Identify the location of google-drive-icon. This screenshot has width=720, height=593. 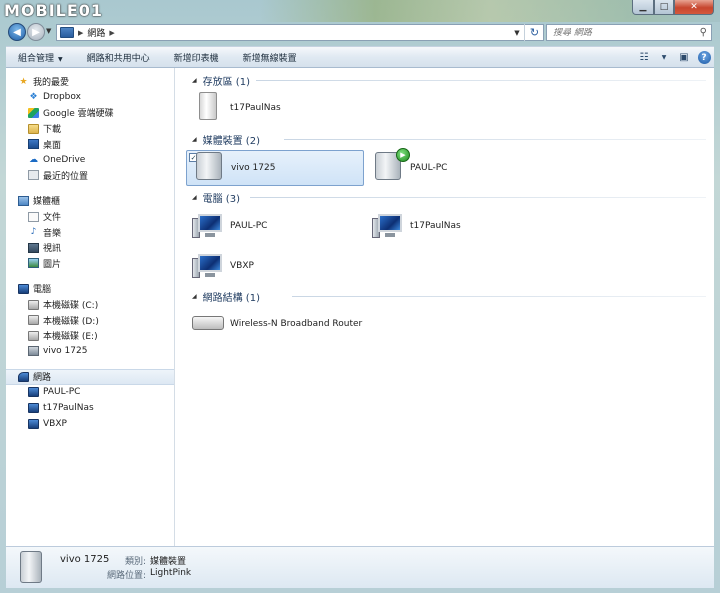
(33, 112).